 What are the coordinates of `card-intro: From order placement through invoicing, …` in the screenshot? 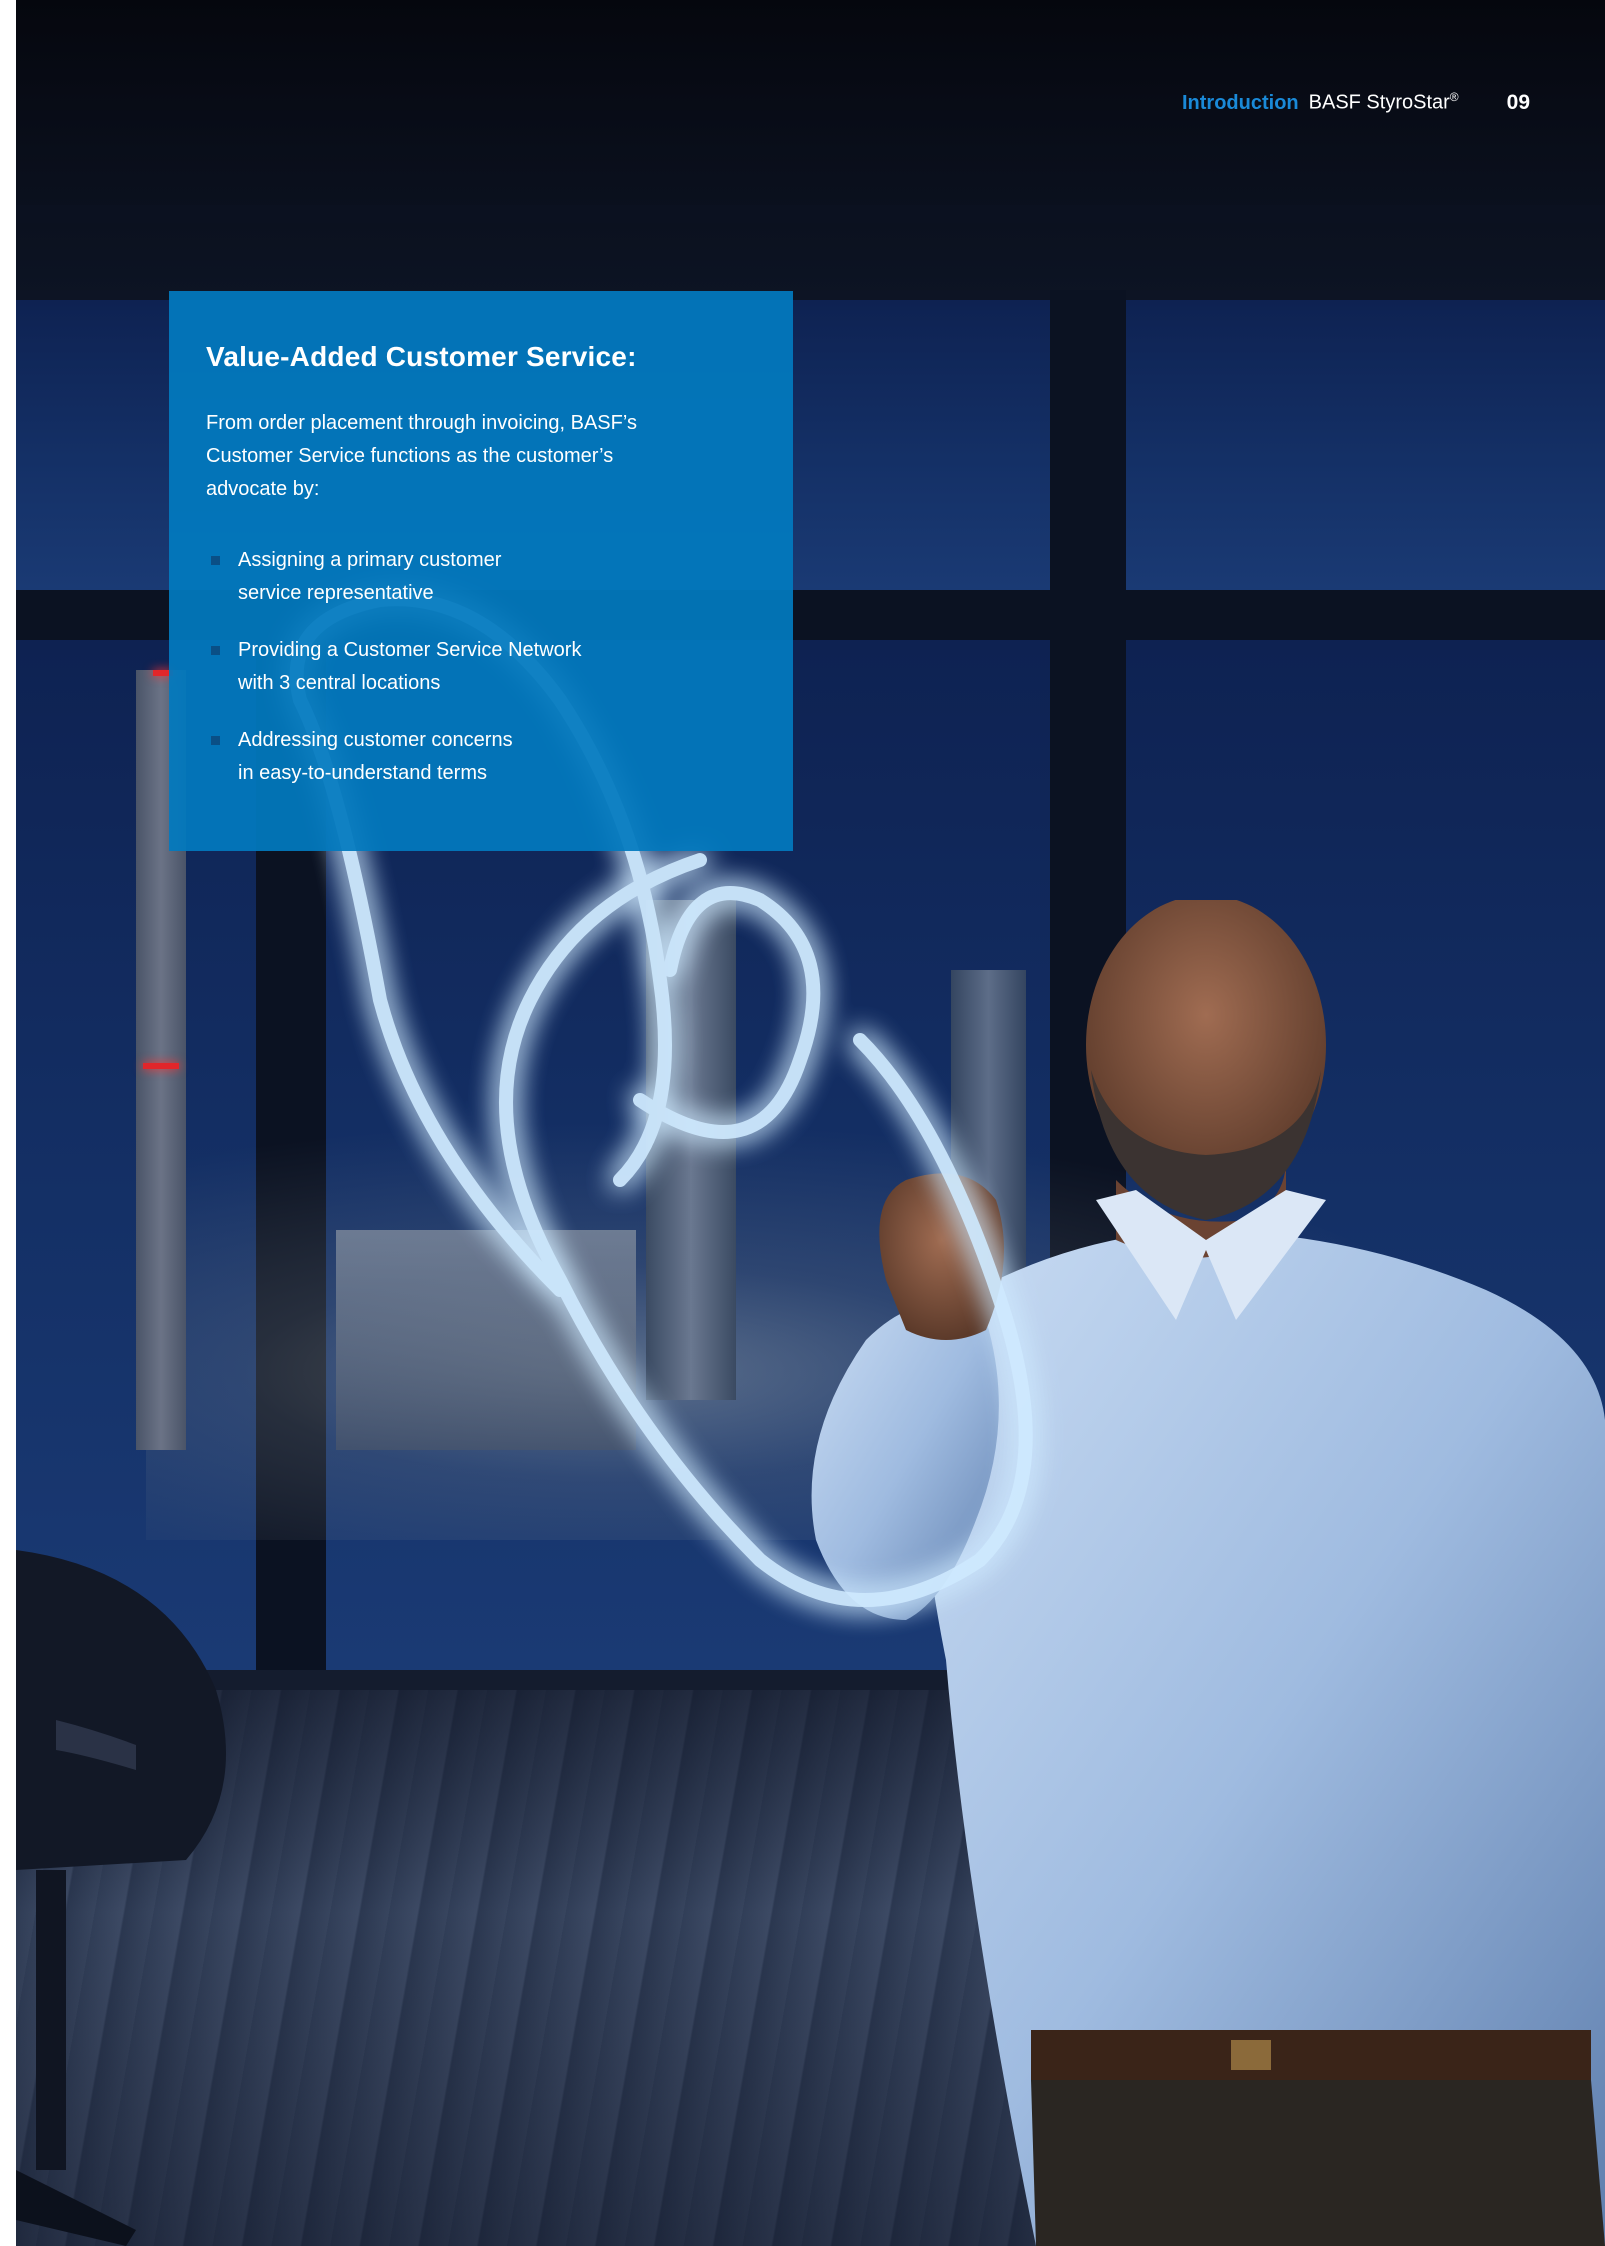 It's located at (471, 456).